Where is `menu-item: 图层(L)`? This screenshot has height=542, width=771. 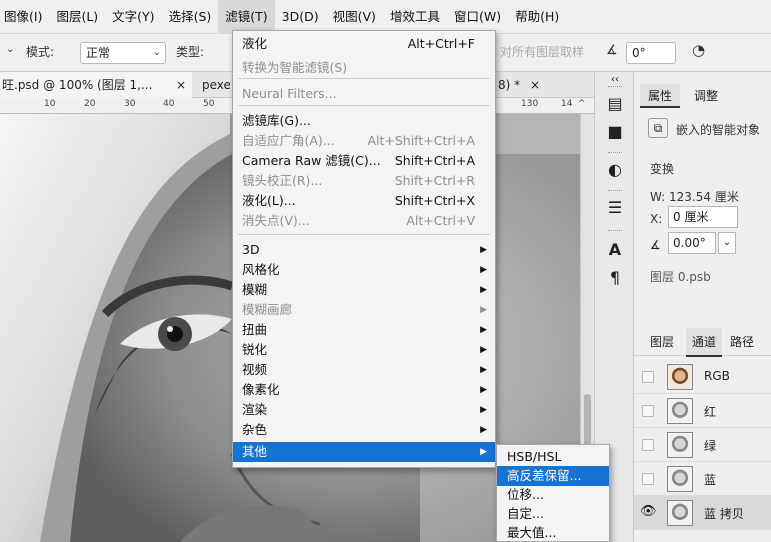
menu-item: 图层(L) is located at coordinates (77, 17).